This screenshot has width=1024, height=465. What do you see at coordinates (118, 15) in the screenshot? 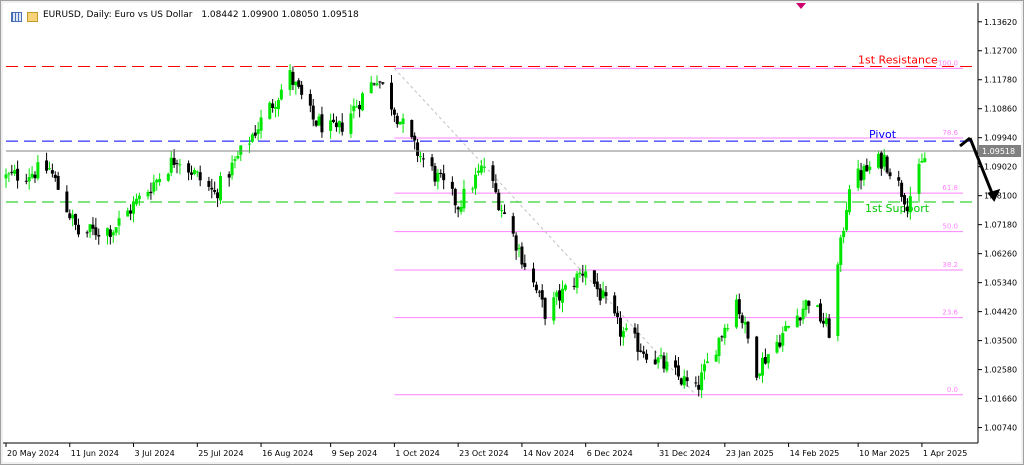
I see `symbol-description: EURUSD, Daily: Euro vs US Dollar` at bounding box center [118, 15].